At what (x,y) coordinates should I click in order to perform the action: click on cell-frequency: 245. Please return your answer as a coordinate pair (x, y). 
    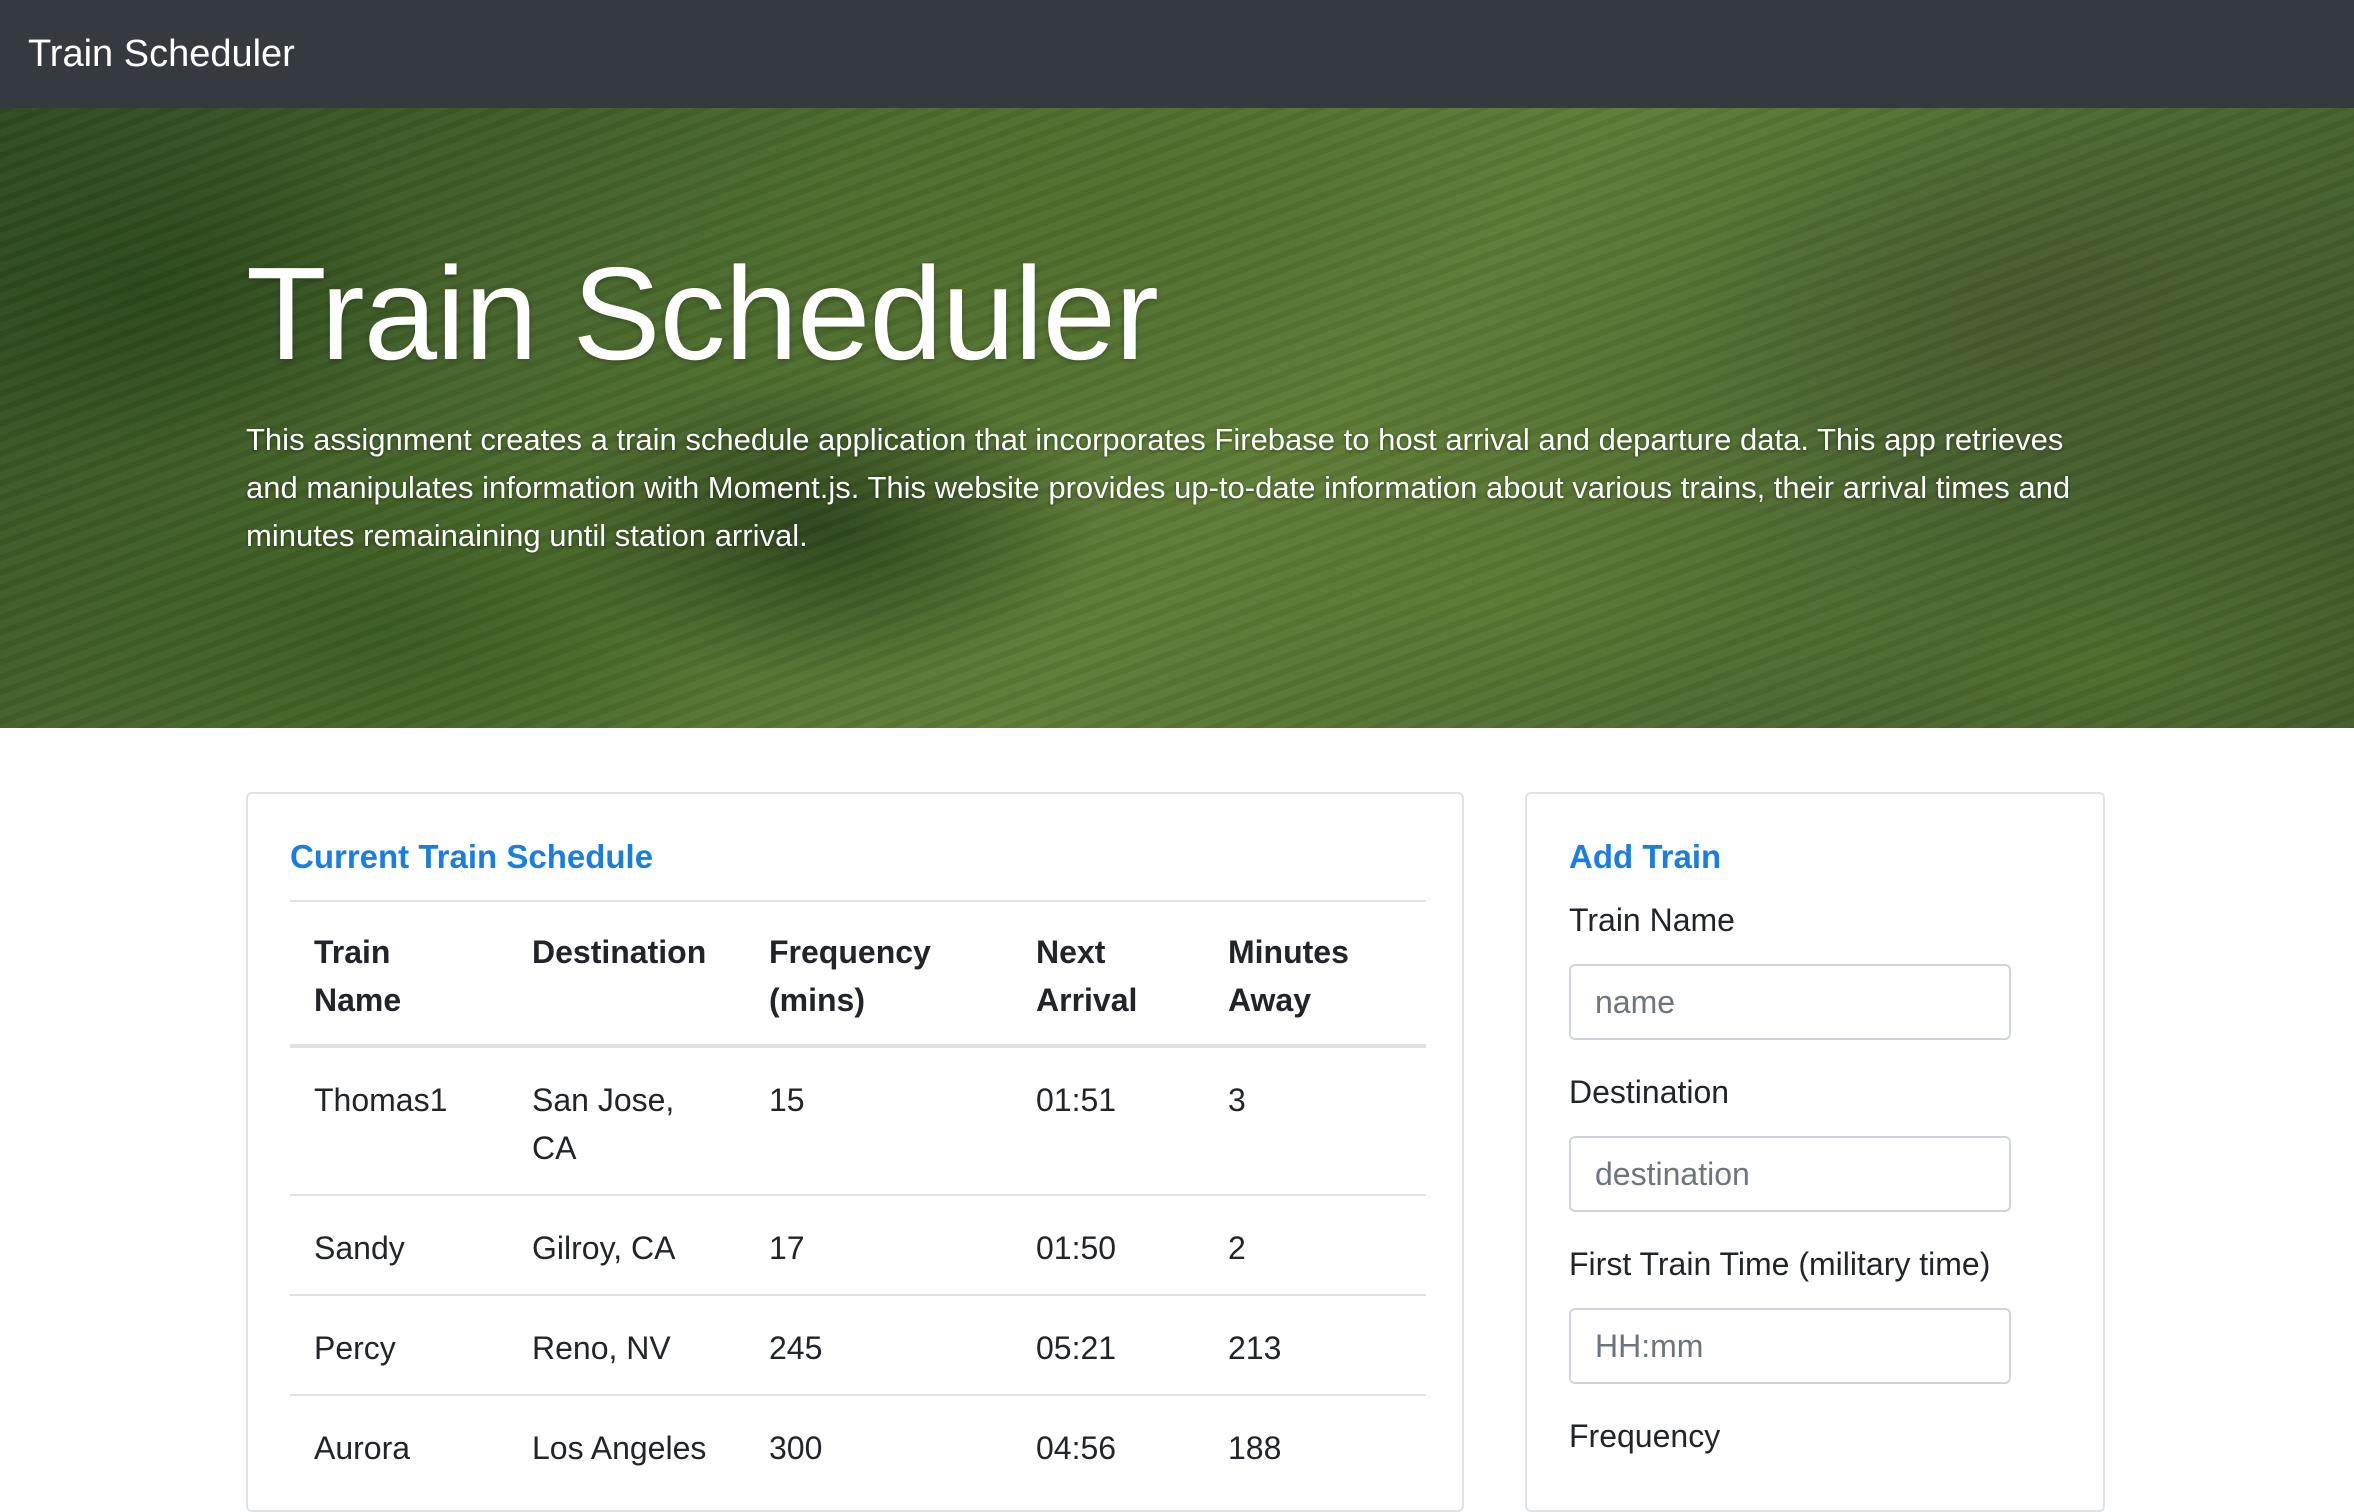
    Looking at the image, I should click on (878, 1344).